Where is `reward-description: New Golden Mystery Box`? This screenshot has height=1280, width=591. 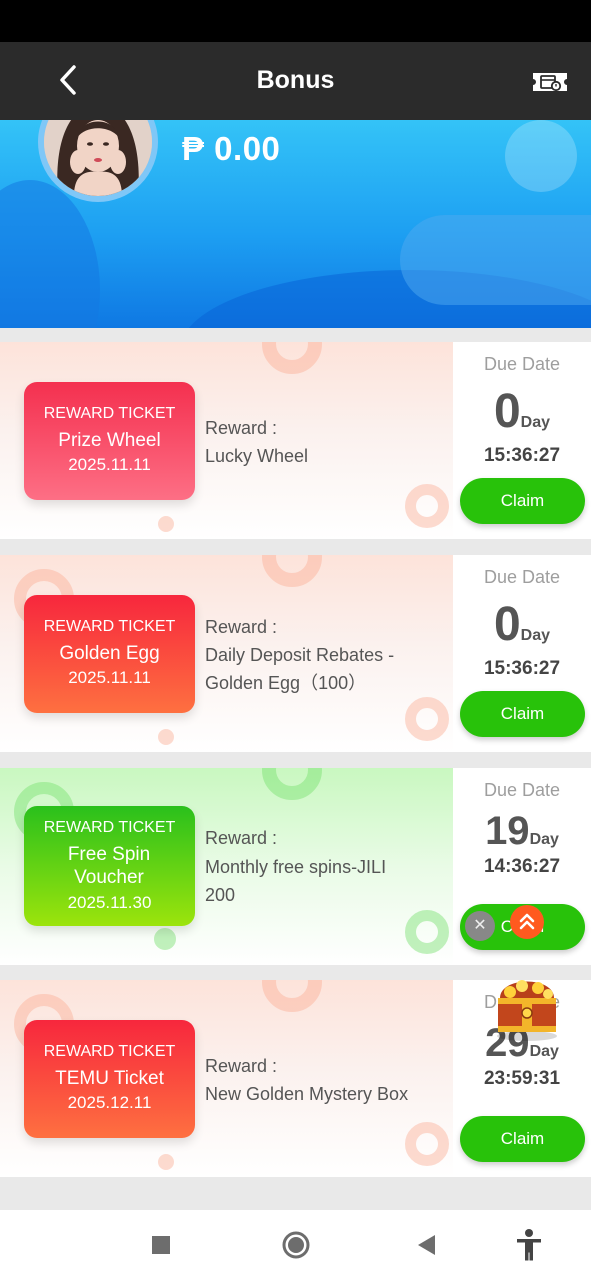
reward-description: New Golden Mystery Box is located at coordinates (307, 1094).